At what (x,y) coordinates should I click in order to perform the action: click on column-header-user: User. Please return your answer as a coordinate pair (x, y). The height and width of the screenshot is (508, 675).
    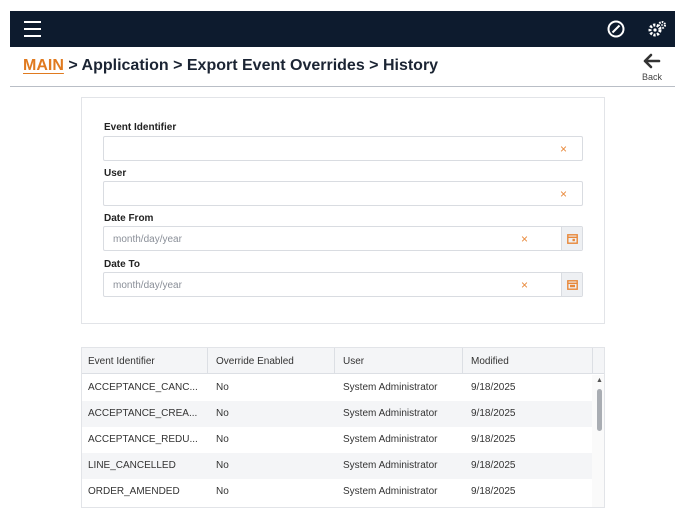
    Looking at the image, I should click on (353, 361).